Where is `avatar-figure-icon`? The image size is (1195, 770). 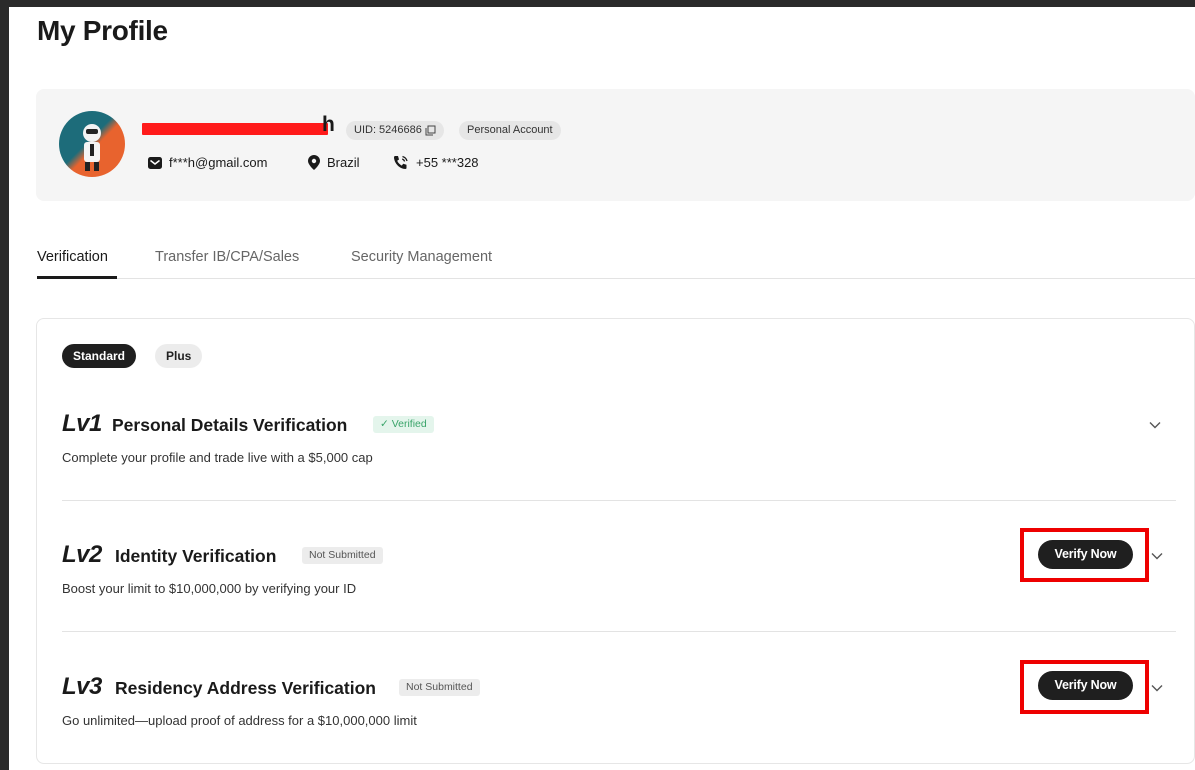 avatar-figure-icon is located at coordinates (92, 147).